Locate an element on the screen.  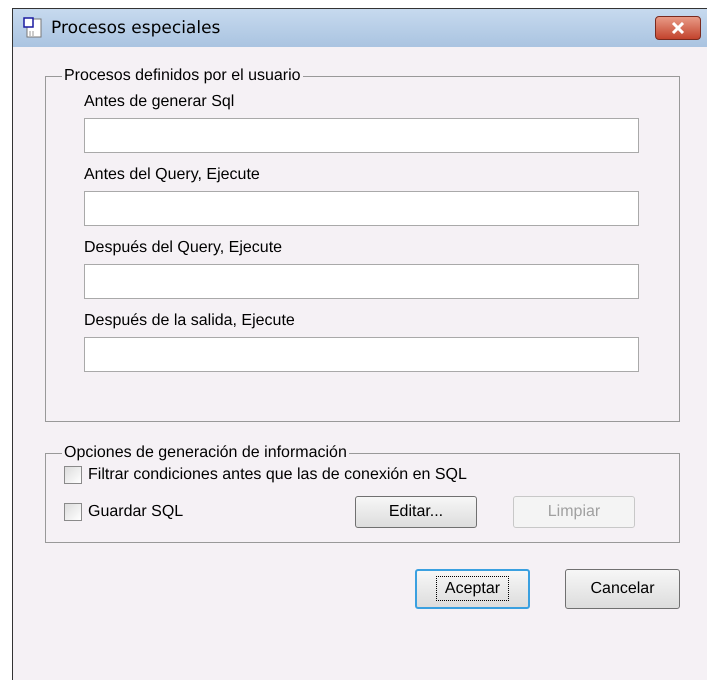
cancel-button: Cancelar is located at coordinates (622, 589).